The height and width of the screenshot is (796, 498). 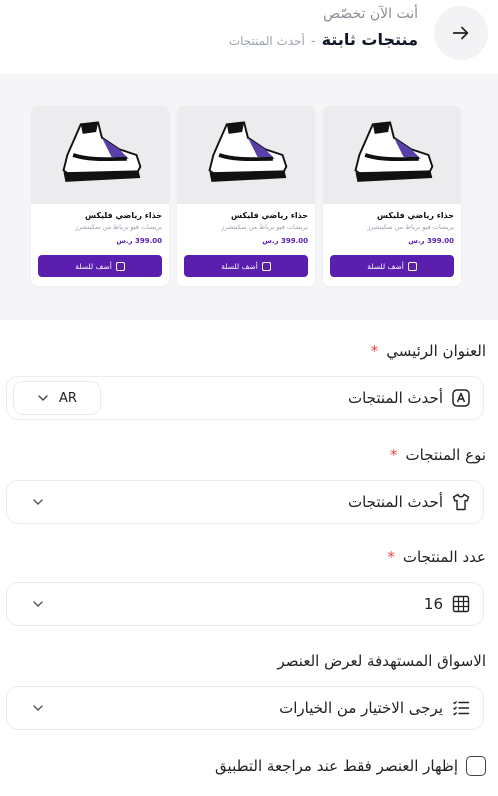 What do you see at coordinates (369, 39) in the screenshot?
I see `page-title: منتجات ثابتة` at bounding box center [369, 39].